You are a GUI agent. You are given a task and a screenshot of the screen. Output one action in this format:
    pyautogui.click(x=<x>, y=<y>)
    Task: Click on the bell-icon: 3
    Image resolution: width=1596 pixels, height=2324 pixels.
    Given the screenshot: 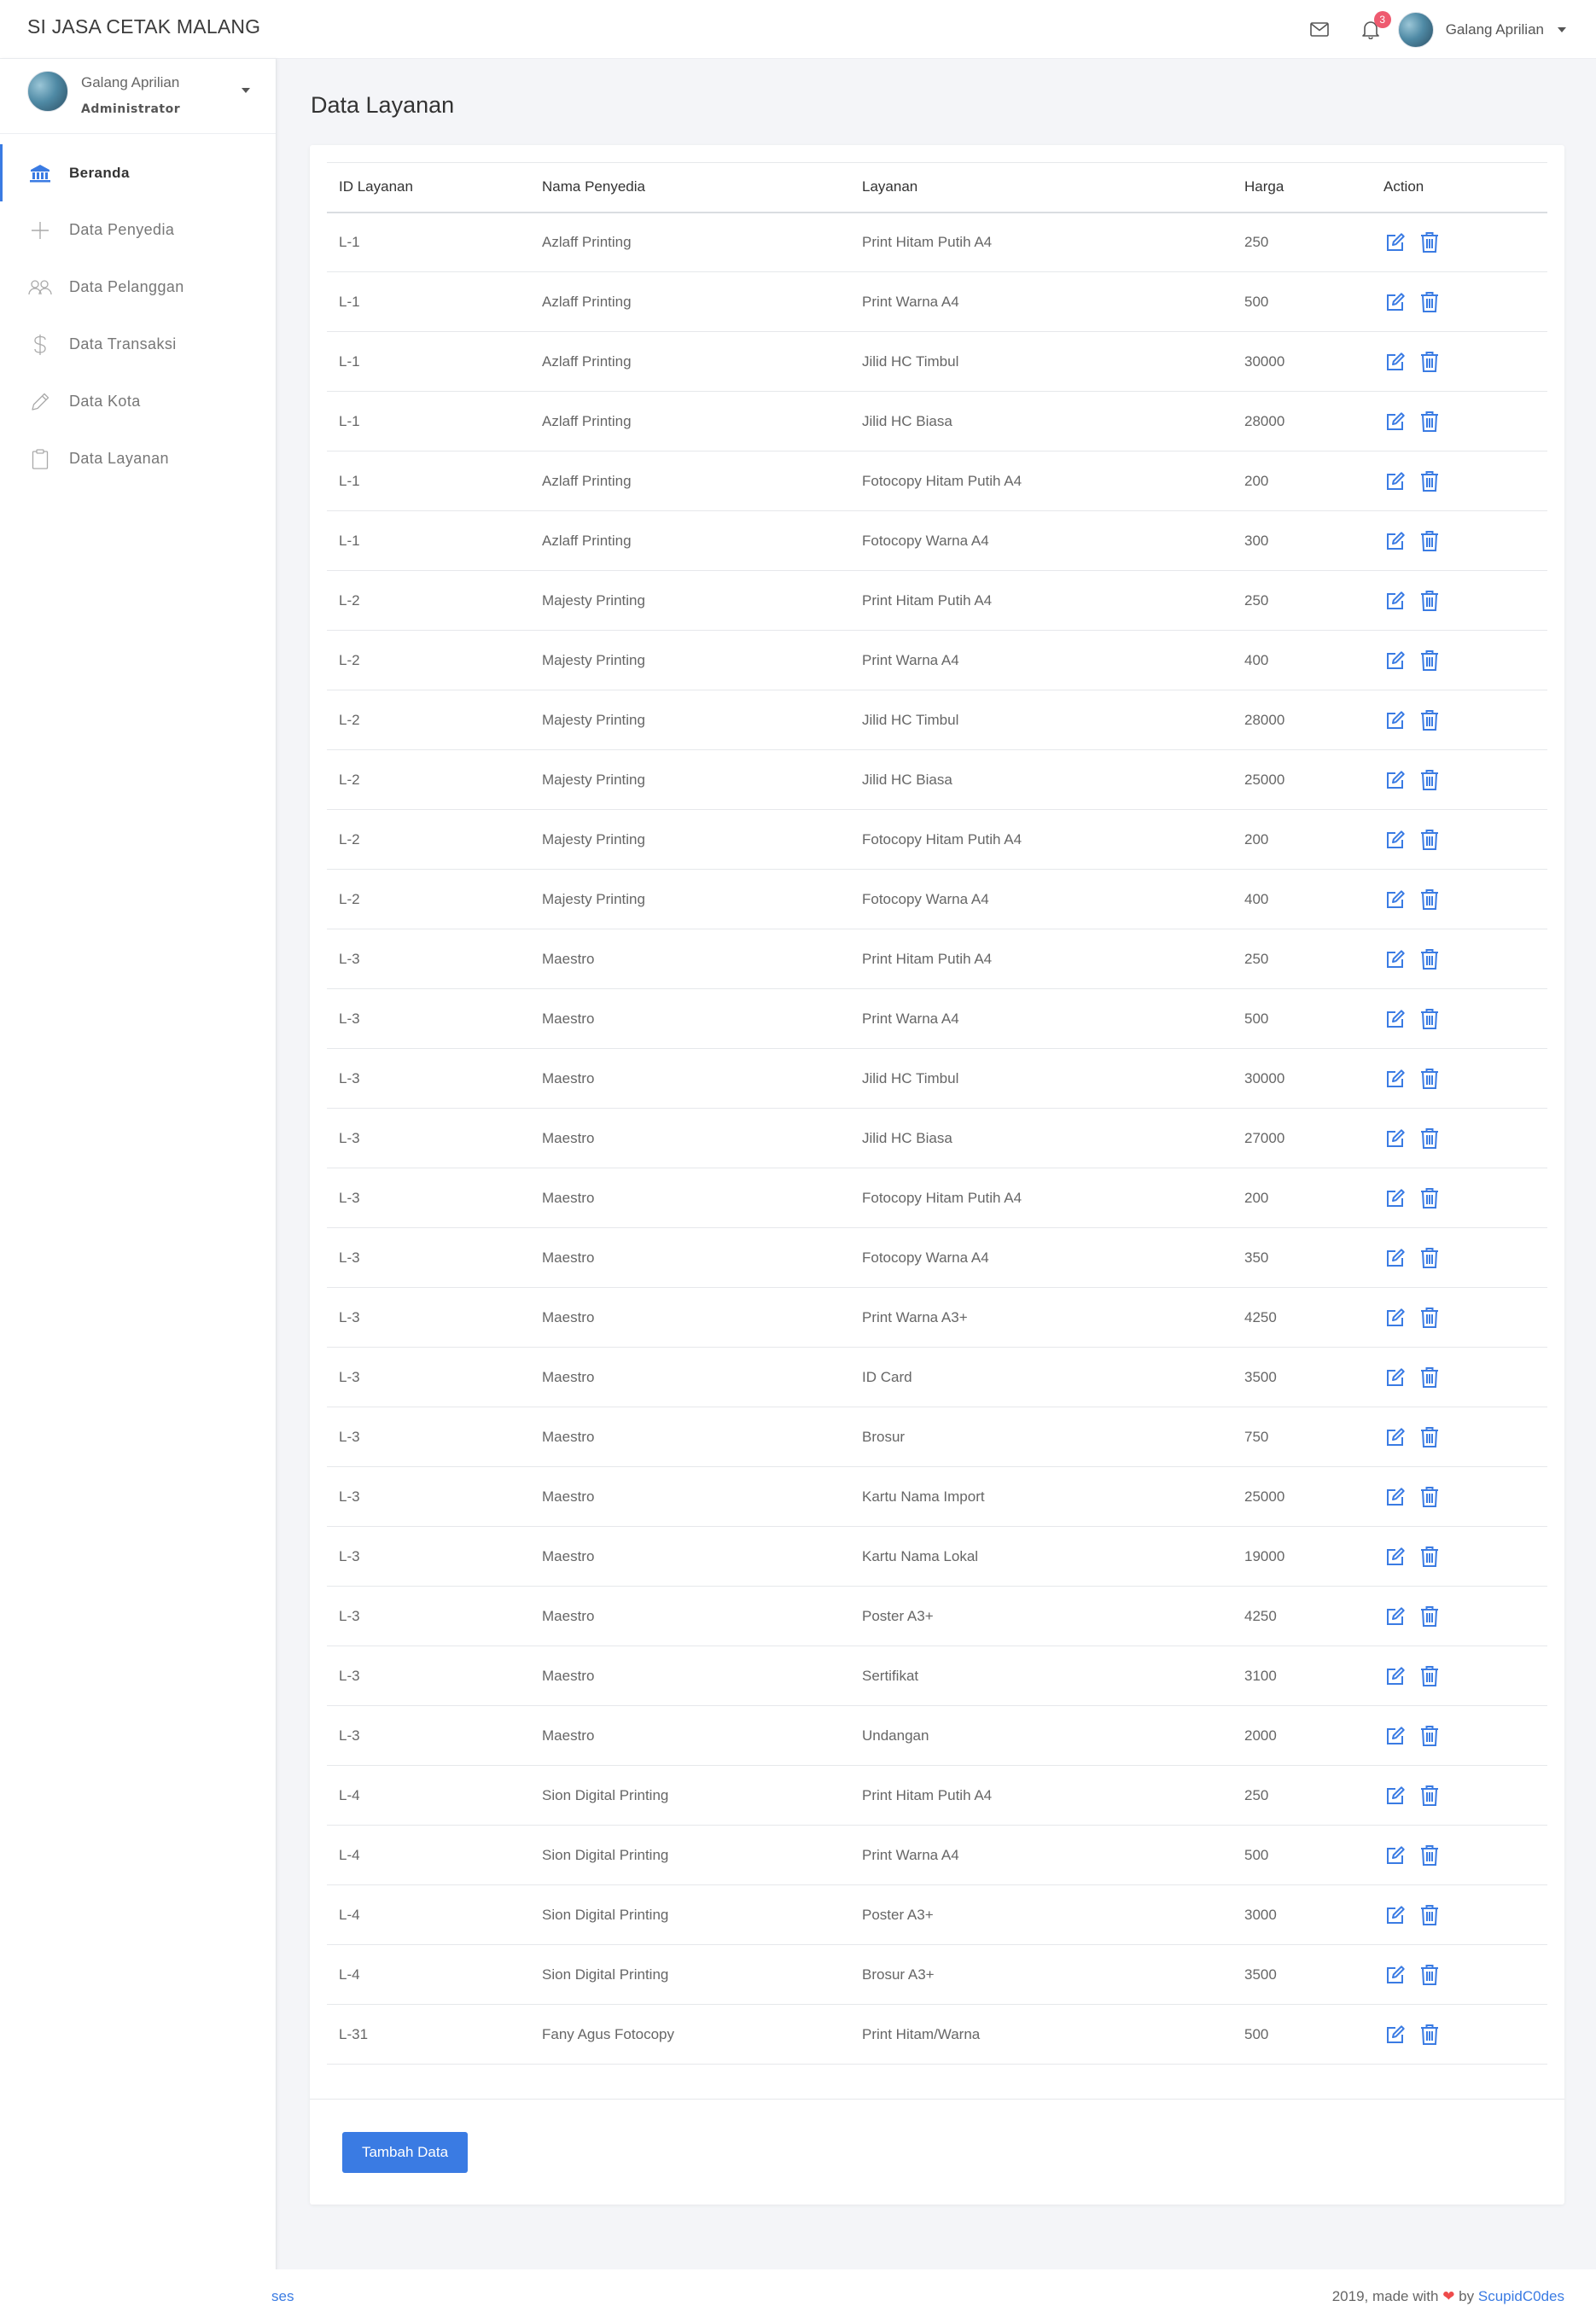 What is the action you would take?
    pyautogui.click(x=1375, y=26)
    